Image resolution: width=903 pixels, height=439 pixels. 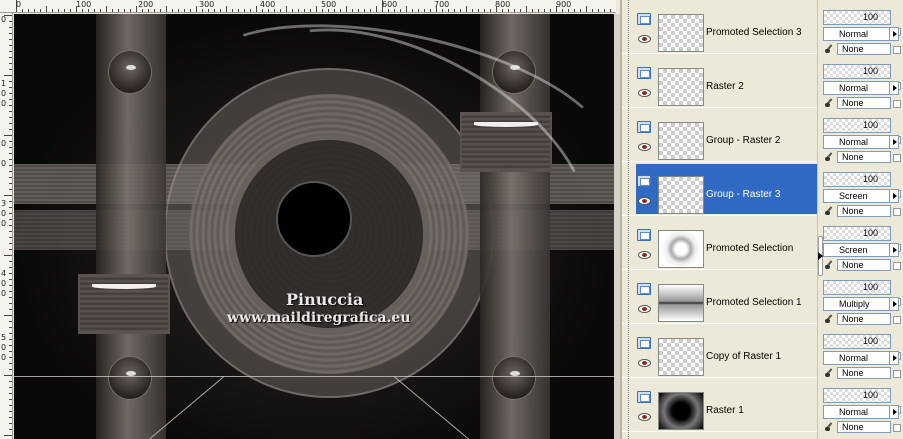 I want to click on layer-name: Promoted Selection 1, so click(x=754, y=302).